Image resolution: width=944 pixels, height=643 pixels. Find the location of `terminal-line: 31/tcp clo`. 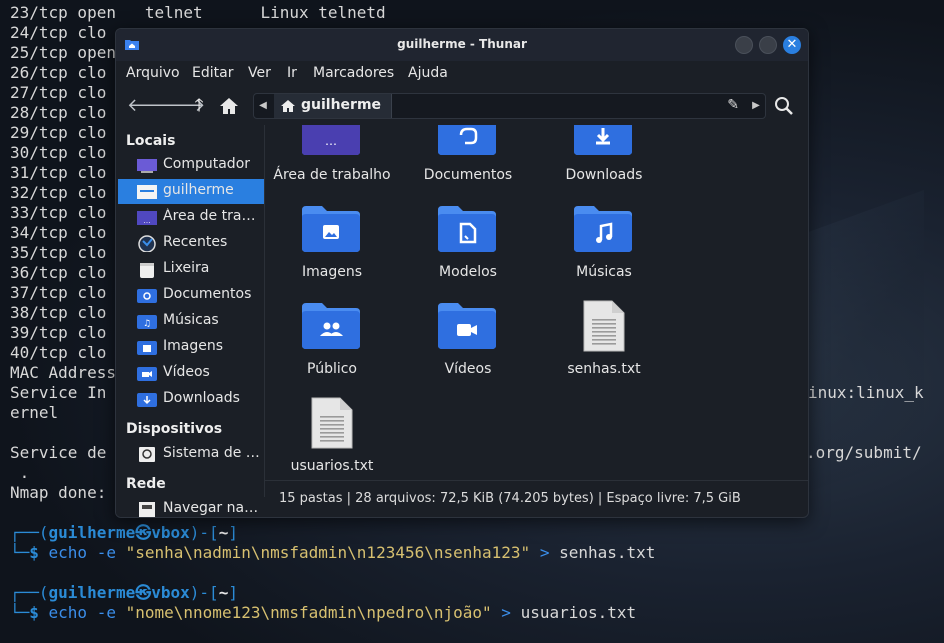

terminal-line: 31/tcp clo is located at coordinates (58, 172).